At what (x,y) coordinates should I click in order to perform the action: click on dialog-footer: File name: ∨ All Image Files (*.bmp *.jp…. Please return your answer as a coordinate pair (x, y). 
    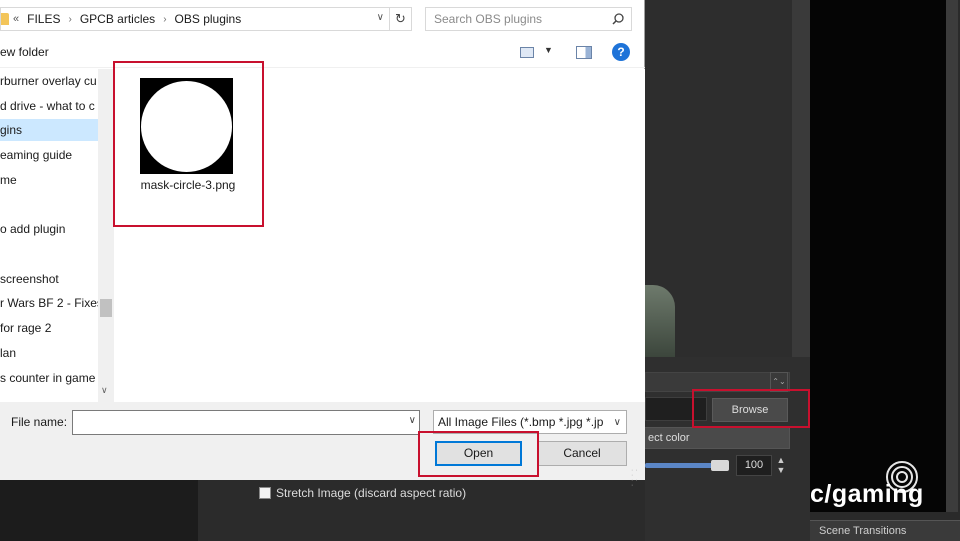
    Looking at the image, I should click on (322, 445).